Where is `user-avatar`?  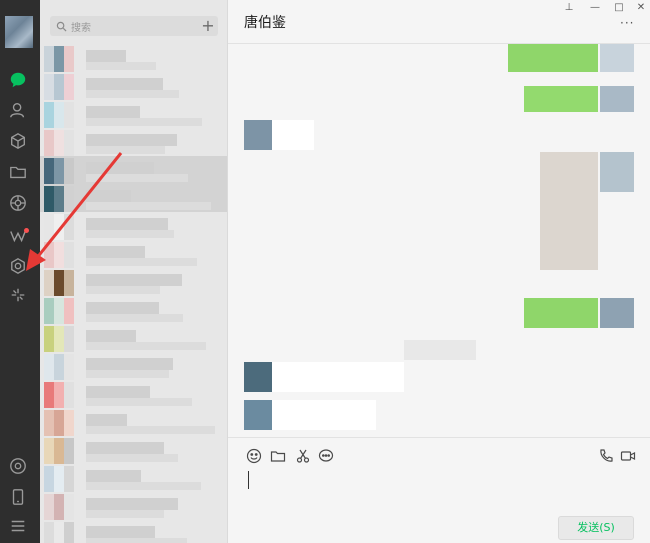 user-avatar is located at coordinates (19, 32).